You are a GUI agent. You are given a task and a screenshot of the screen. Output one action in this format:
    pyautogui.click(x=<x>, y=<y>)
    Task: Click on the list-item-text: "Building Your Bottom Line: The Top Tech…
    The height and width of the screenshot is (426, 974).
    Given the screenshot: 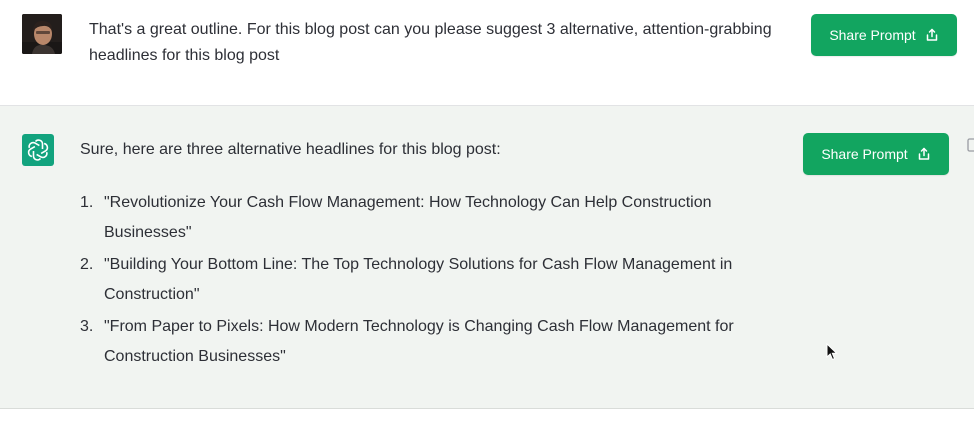 What is the action you would take?
    pyautogui.click(x=418, y=279)
    